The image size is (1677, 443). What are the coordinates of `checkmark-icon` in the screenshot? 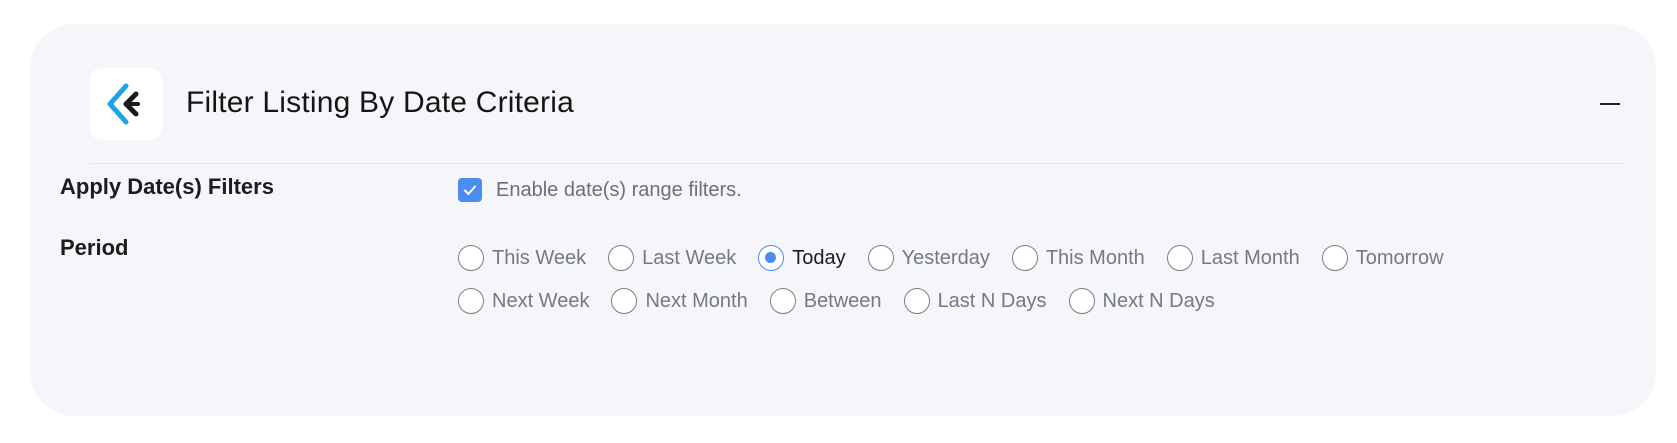 It's located at (470, 190).